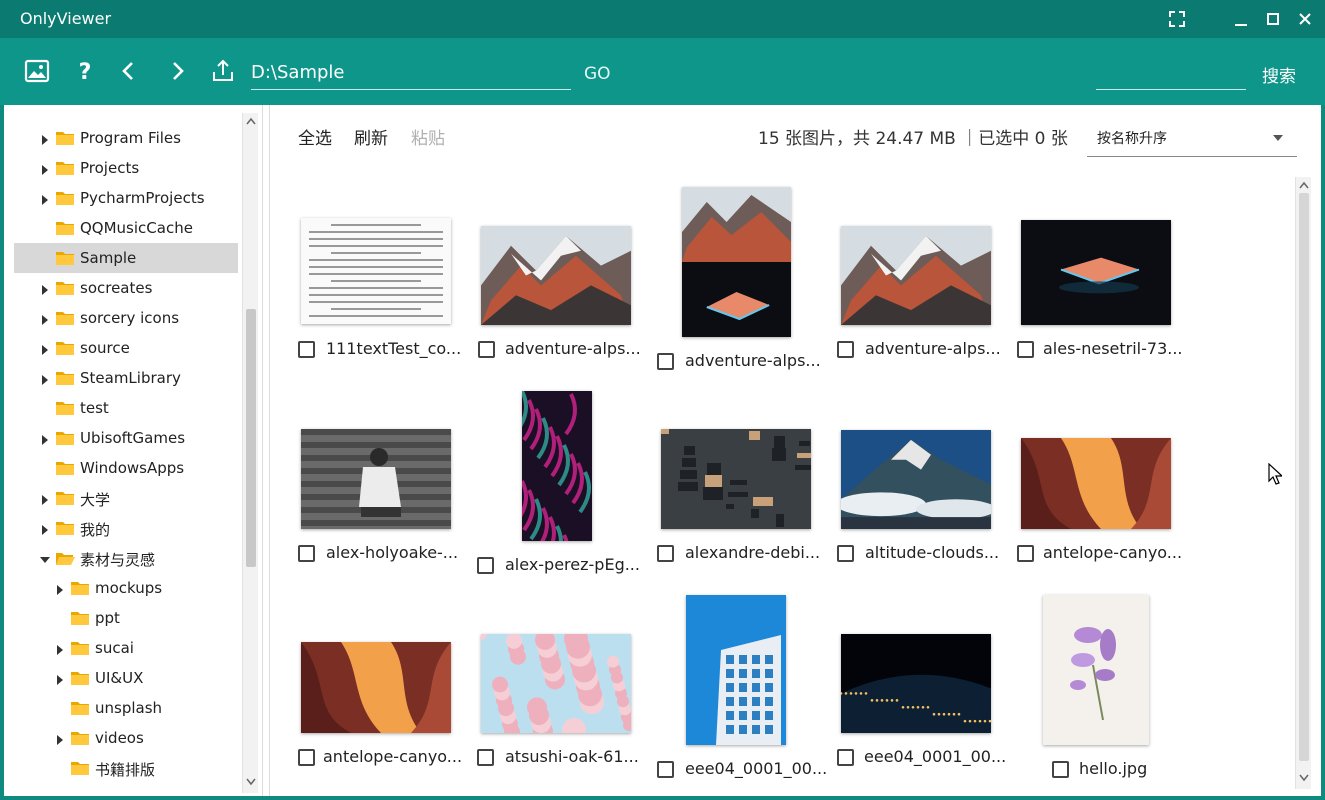 The width and height of the screenshot is (1325, 800). What do you see at coordinates (126, 498) in the screenshot?
I see `tree-item: 大学` at bounding box center [126, 498].